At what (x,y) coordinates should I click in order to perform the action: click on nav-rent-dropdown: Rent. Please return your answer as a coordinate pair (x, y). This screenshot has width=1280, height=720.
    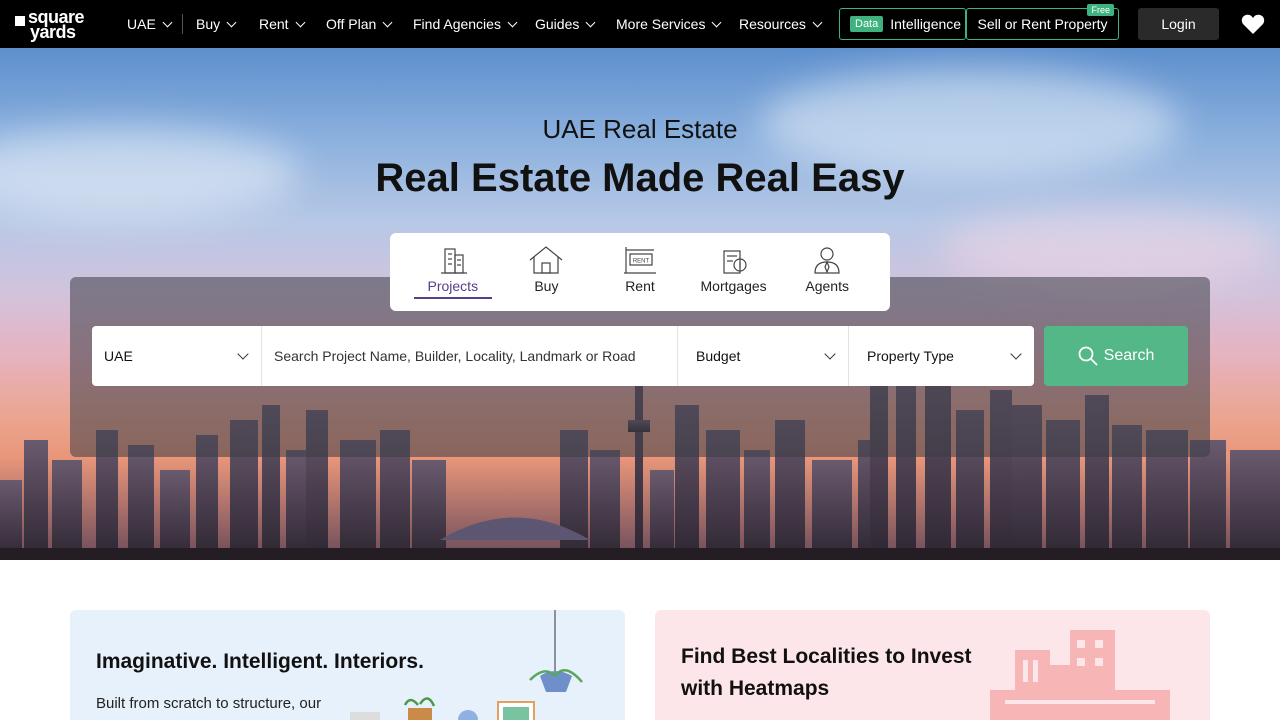
    Looking at the image, I should click on (282, 24).